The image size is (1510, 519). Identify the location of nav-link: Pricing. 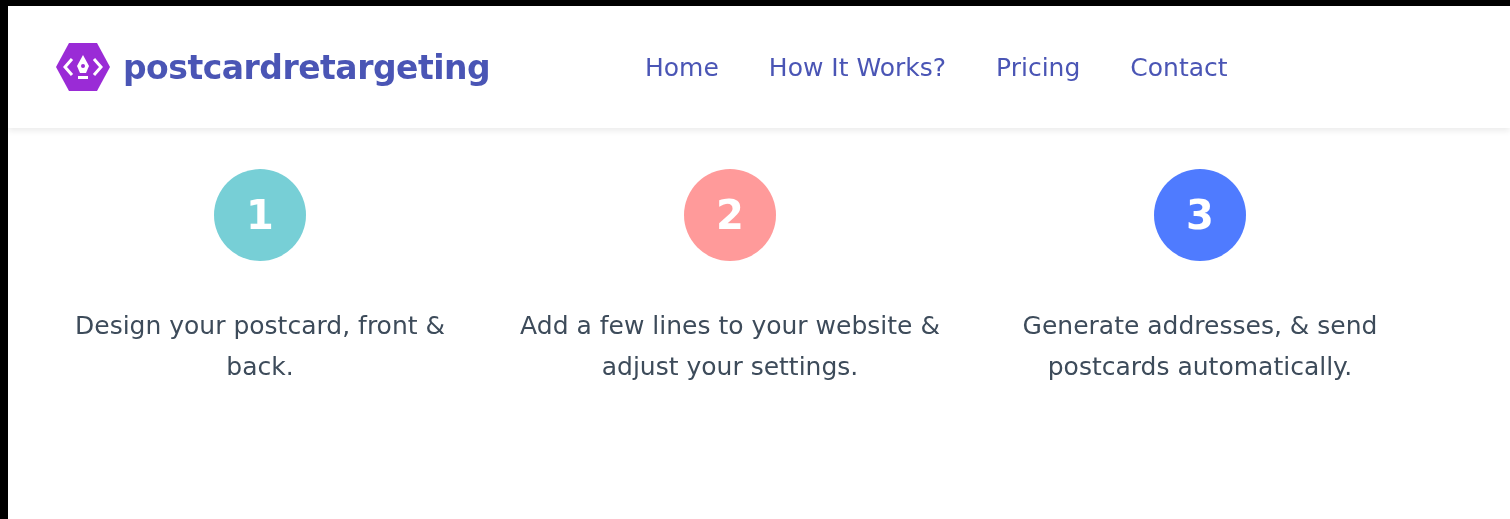
(1038, 67).